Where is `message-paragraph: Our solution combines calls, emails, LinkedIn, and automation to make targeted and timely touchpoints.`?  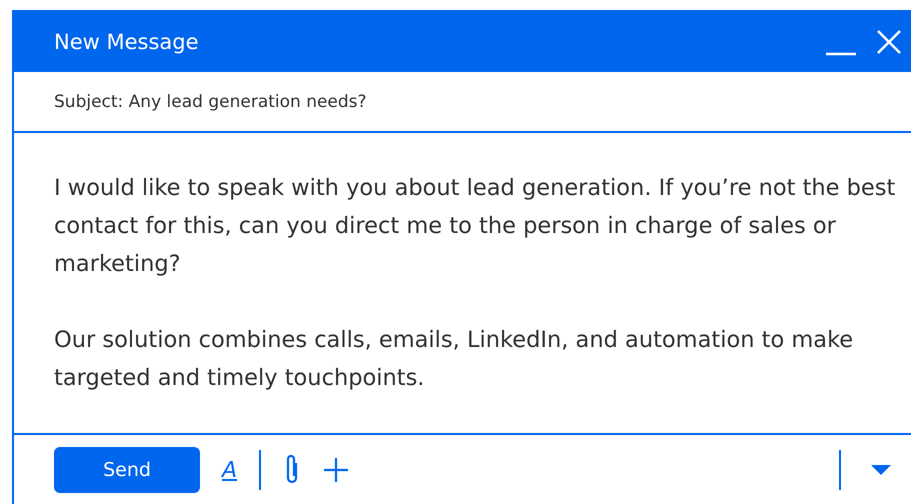 message-paragraph: Our solution combines calls, emails, LinkedIn, and automation to make targeted and timely touchpoints. is located at coordinates (454, 359).